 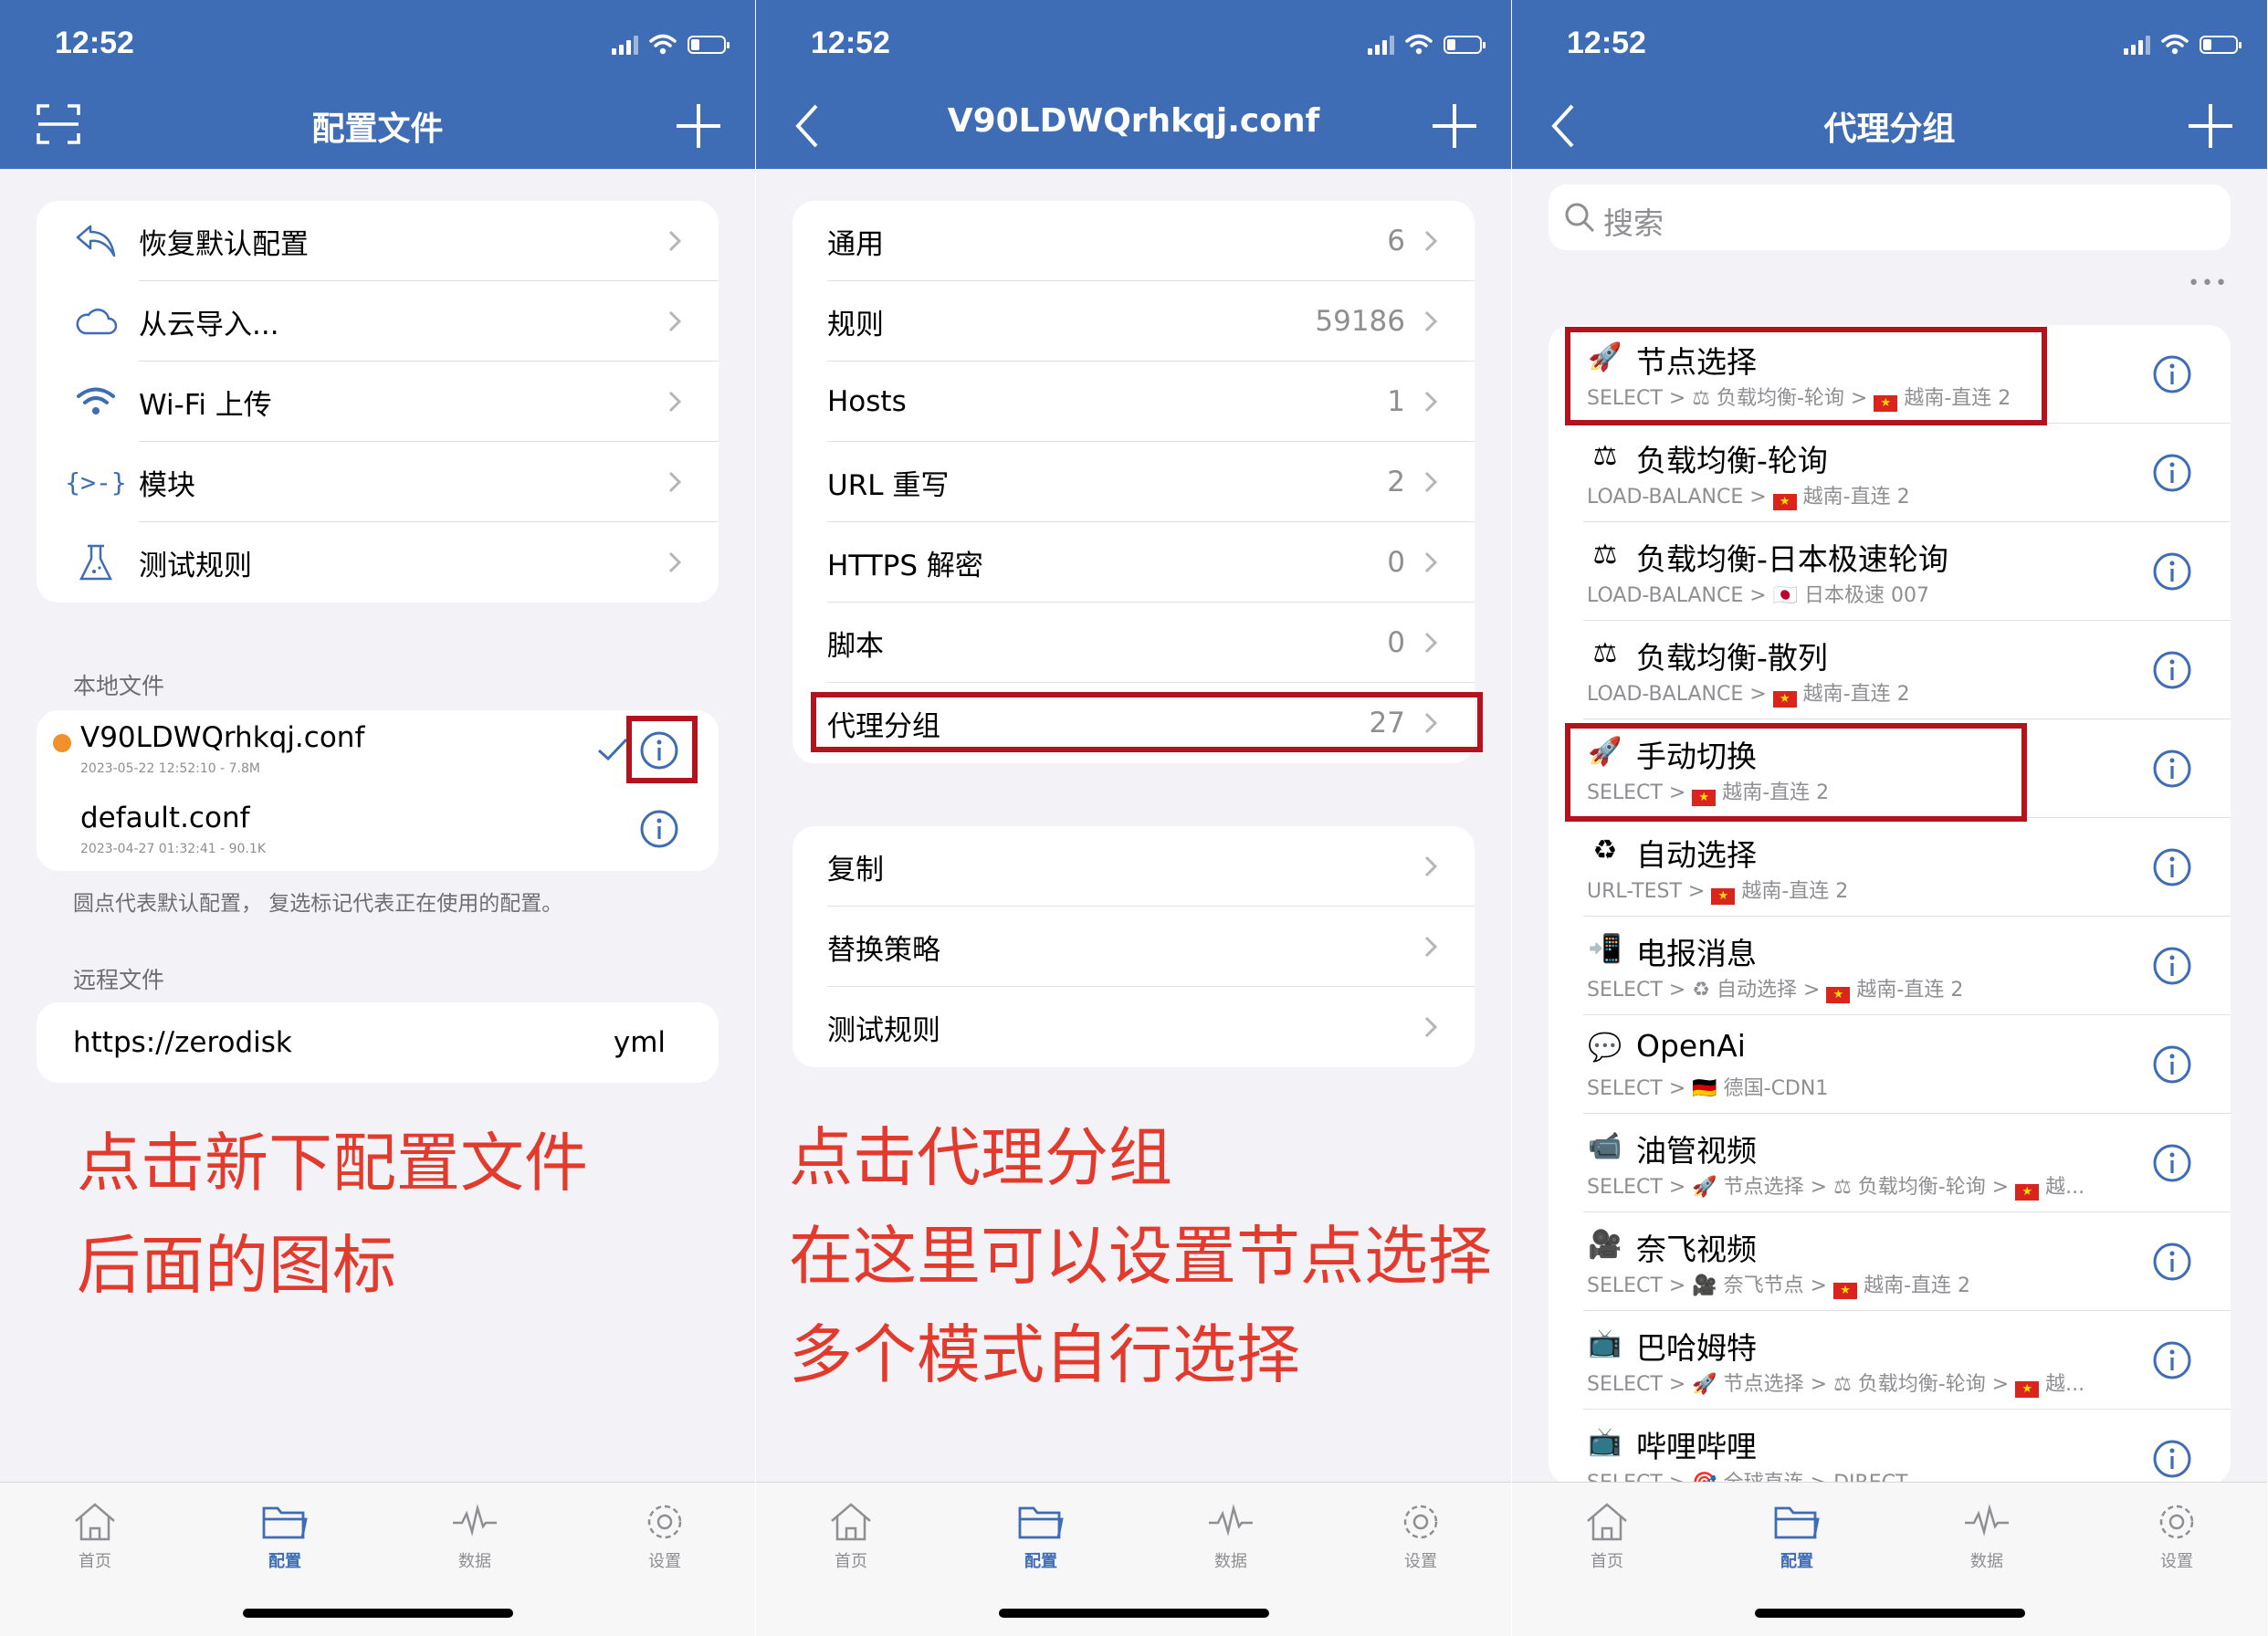 I want to click on section-script: 脚本 0, so click(x=1134, y=643).